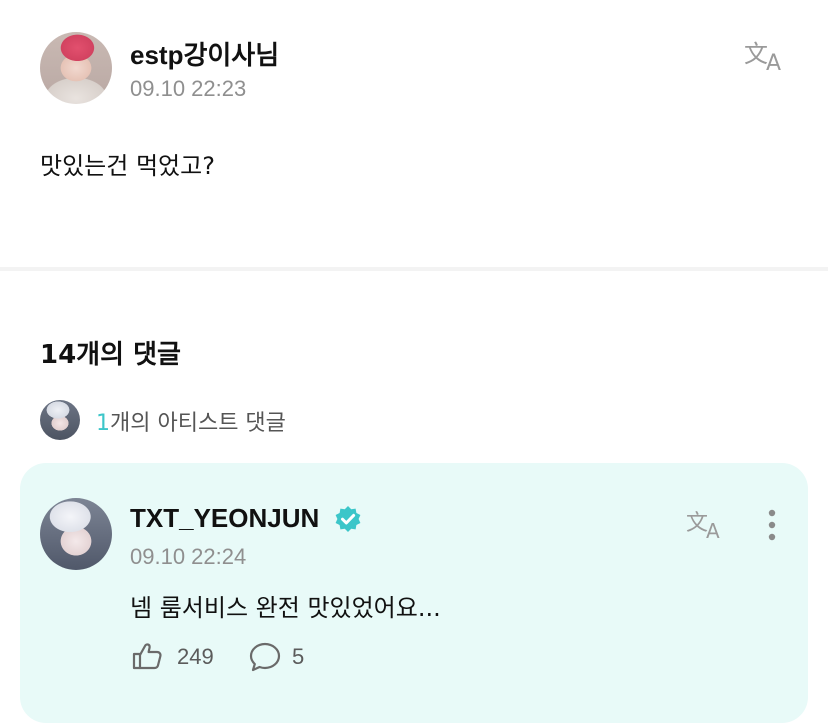  I want to click on more-icon, so click(772, 525).